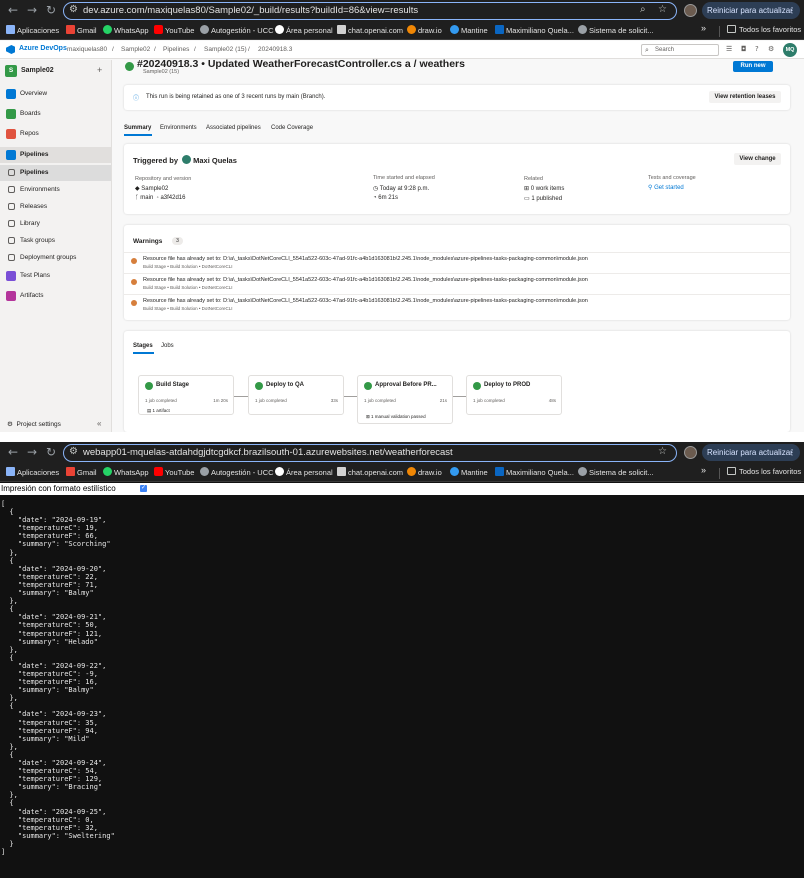  What do you see at coordinates (544, 188) in the screenshot?
I see `work-items-link: ⊞ 0 work items` at bounding box center [544, 188].